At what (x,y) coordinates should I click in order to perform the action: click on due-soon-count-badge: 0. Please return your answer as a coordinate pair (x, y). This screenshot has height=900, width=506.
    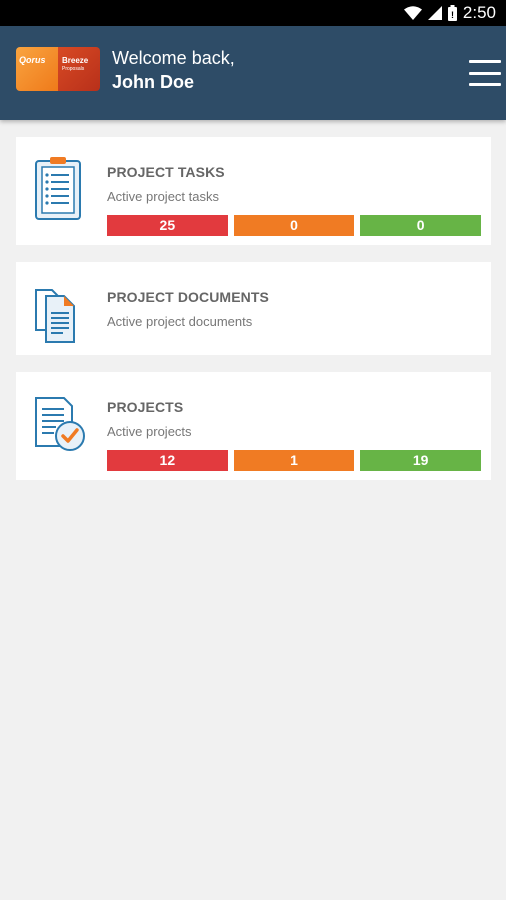
    Looking at the image, I should click on (294, 225).